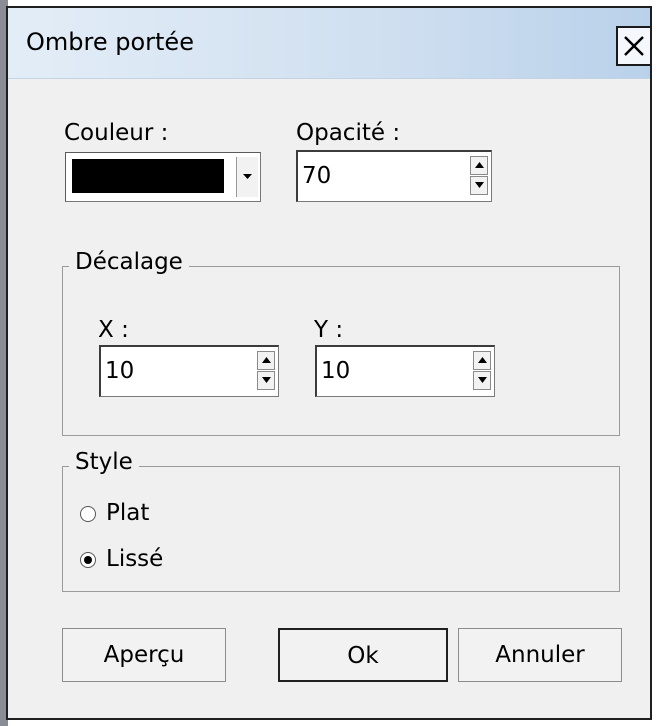 Image resolution: width=658 pixels, height=726 pixels. I want to click on opacite-decrement-button, so click(479, 185).